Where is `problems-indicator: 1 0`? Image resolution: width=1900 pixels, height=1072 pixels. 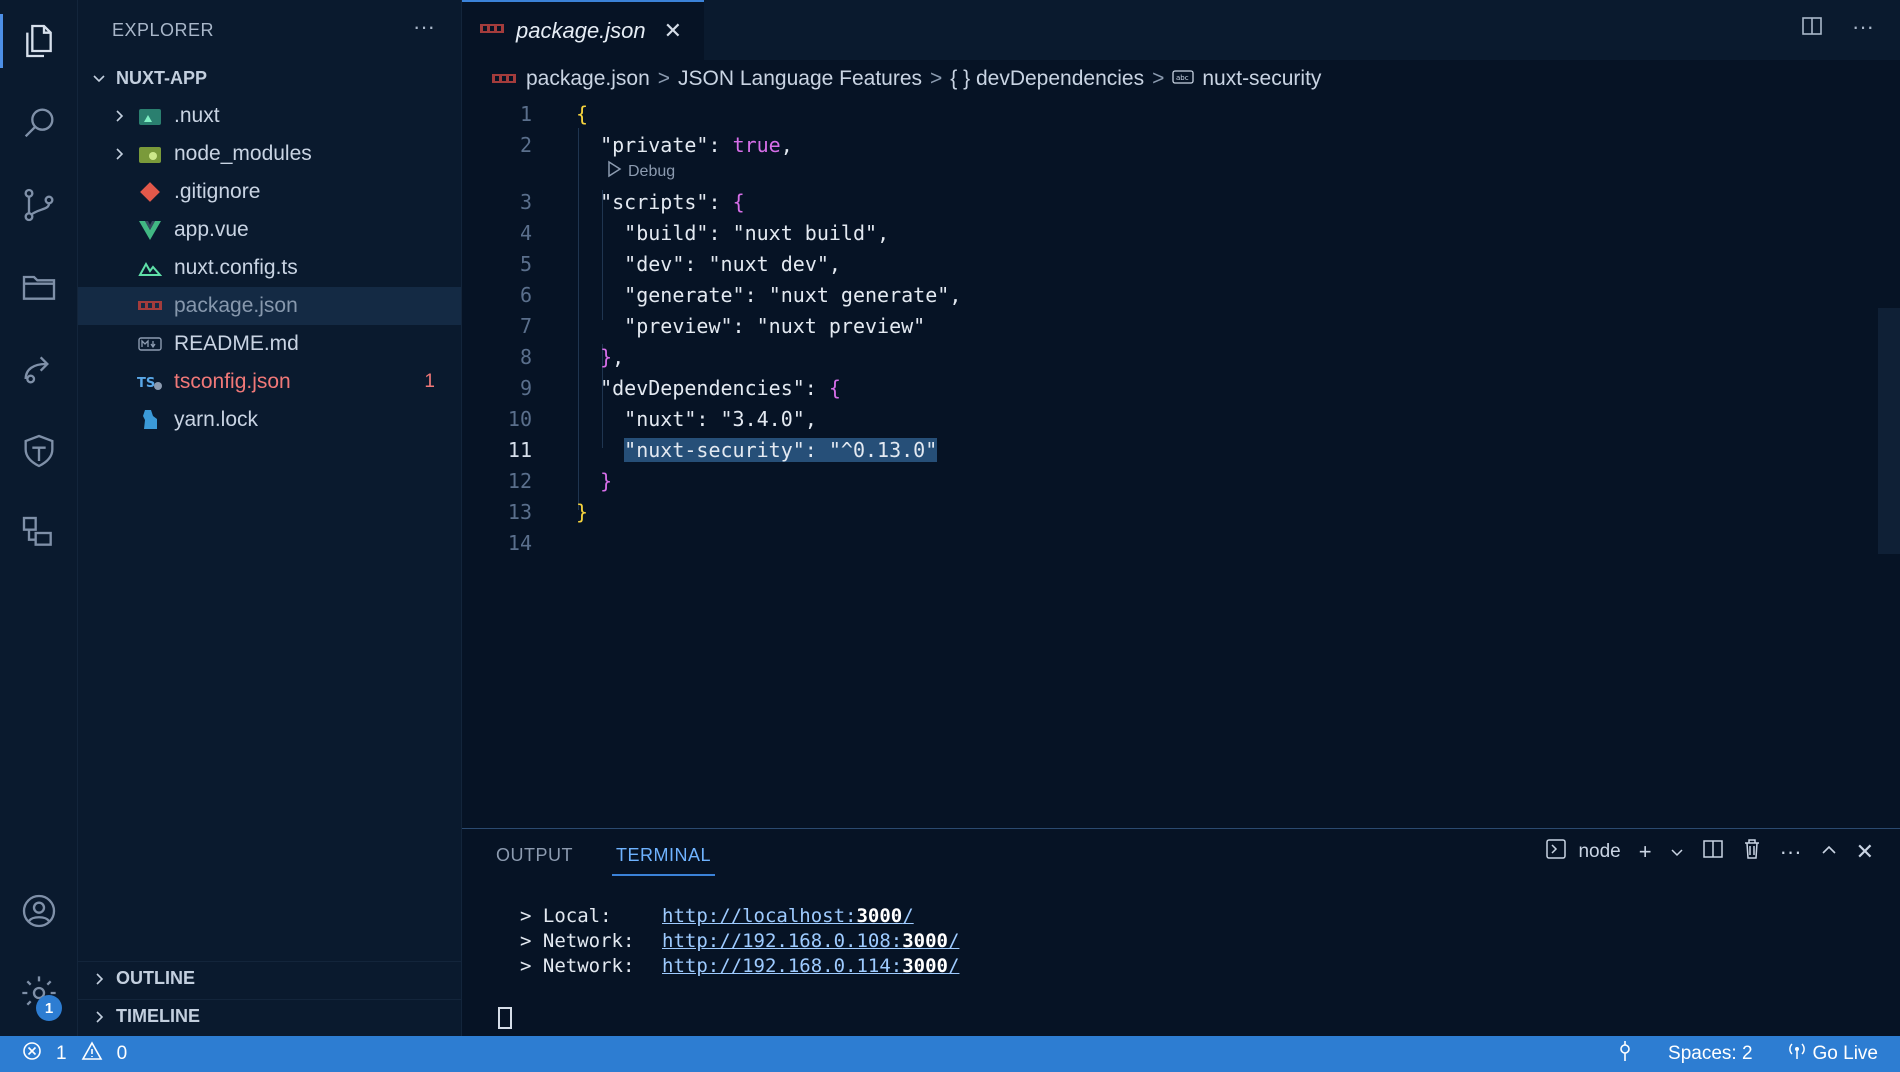
problems-indicator: 1 0 is located at coordinates (74, 1054).